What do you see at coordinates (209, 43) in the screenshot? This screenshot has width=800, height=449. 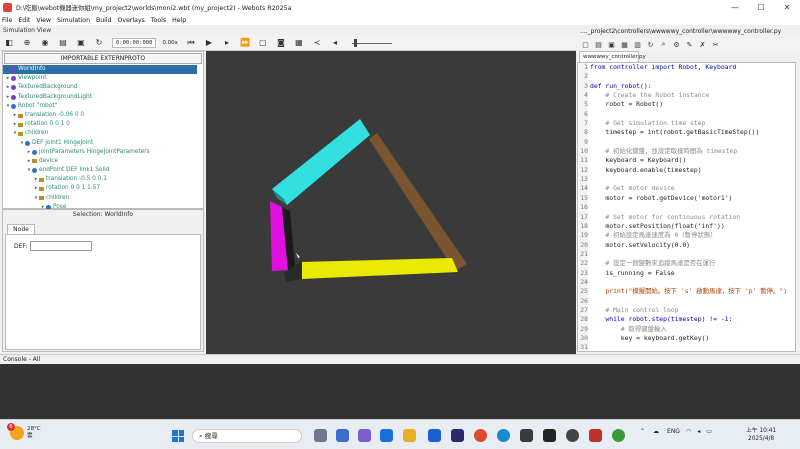 I see `step-icon: ▶` at bounding box center [209, 43].